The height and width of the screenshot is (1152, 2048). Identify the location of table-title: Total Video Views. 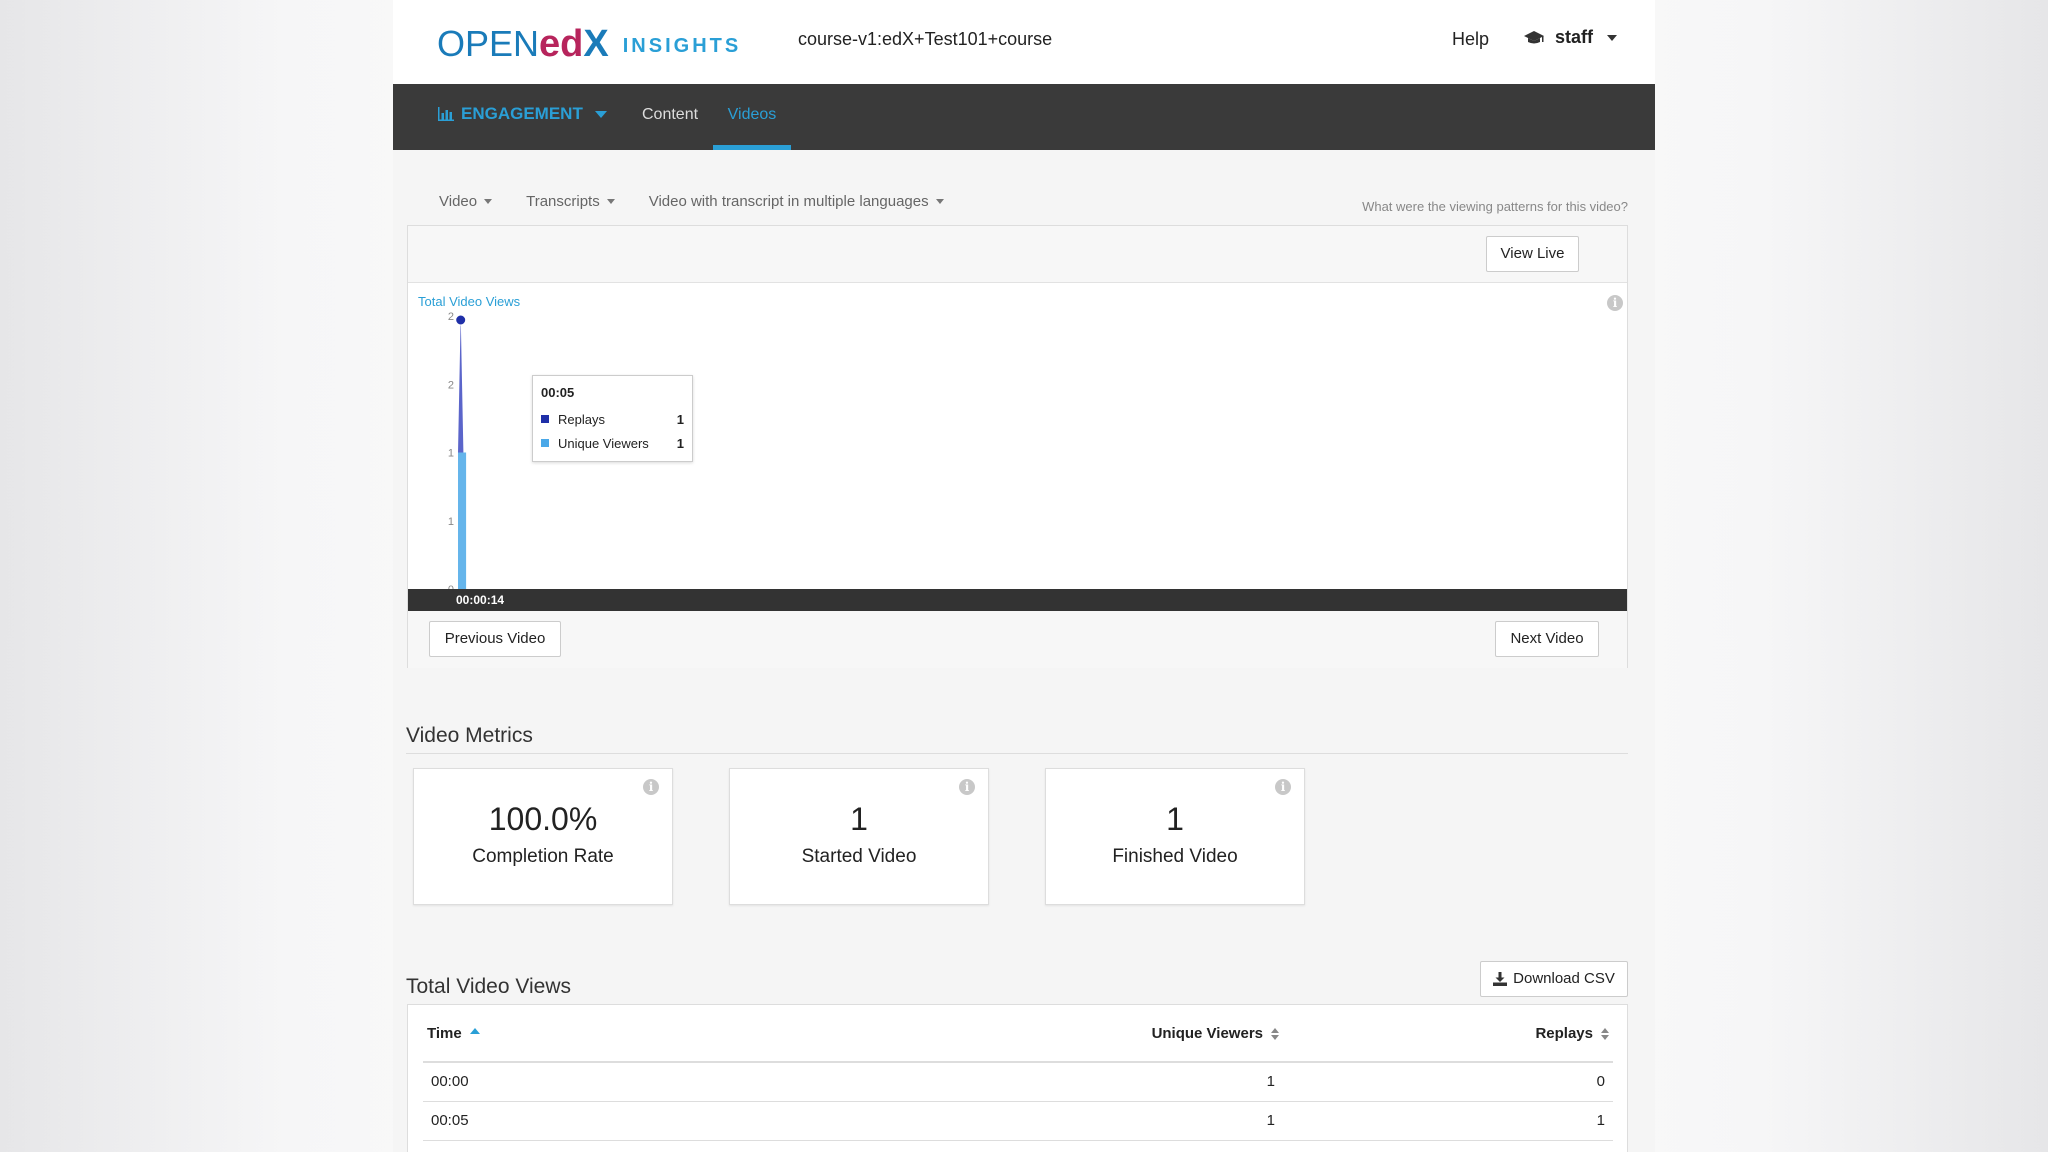
(488, 986).